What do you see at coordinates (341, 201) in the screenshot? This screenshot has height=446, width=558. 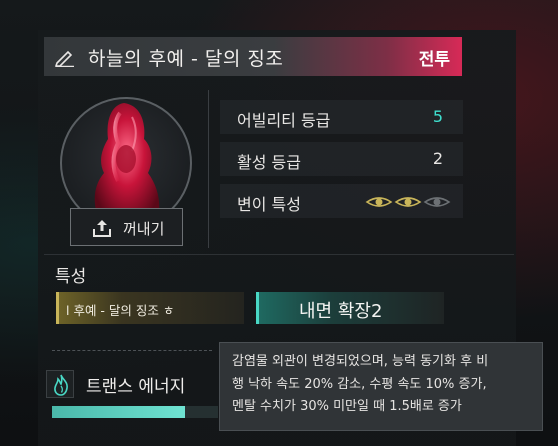 I see `stat-row-mutation-trait: 변이 특성` at bounding box center [341, 201].